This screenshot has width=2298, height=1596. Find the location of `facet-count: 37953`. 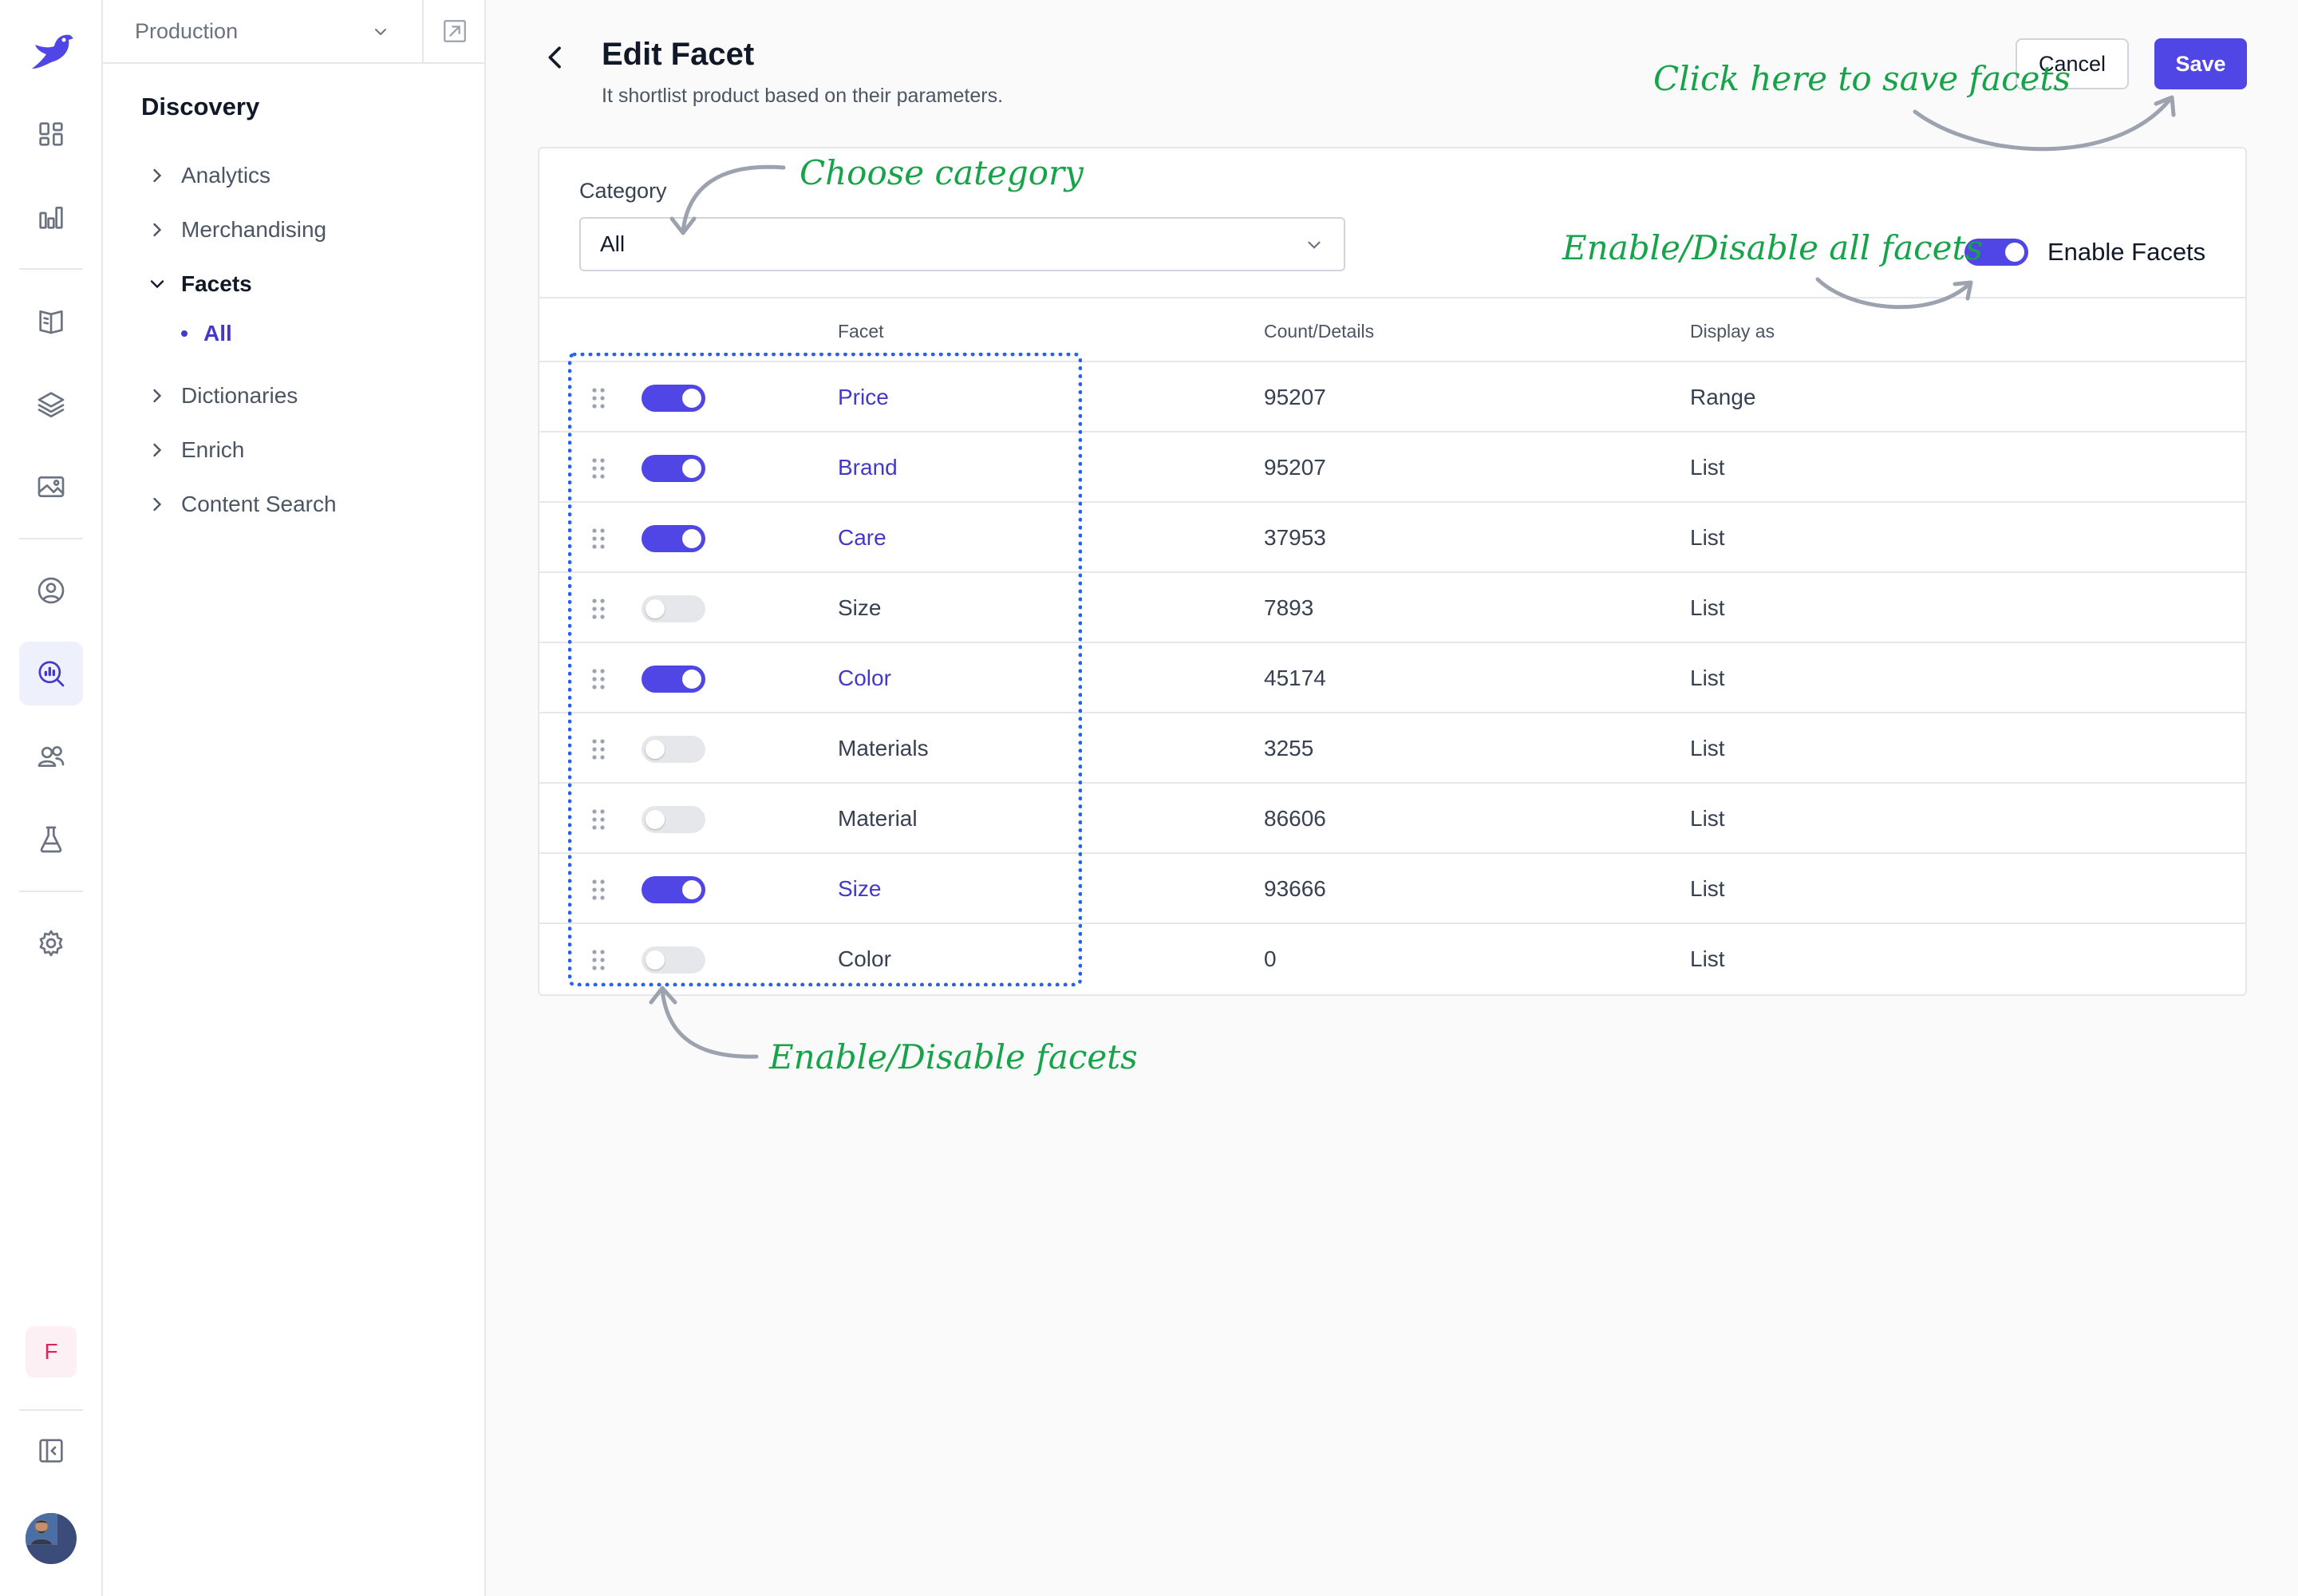

facet-count: 37953 is located at coordinates (1295, 537).